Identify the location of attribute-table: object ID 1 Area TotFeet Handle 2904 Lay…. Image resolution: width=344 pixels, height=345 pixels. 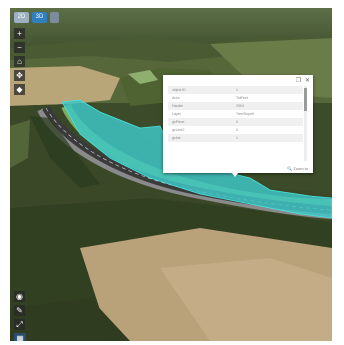
(235, 114).